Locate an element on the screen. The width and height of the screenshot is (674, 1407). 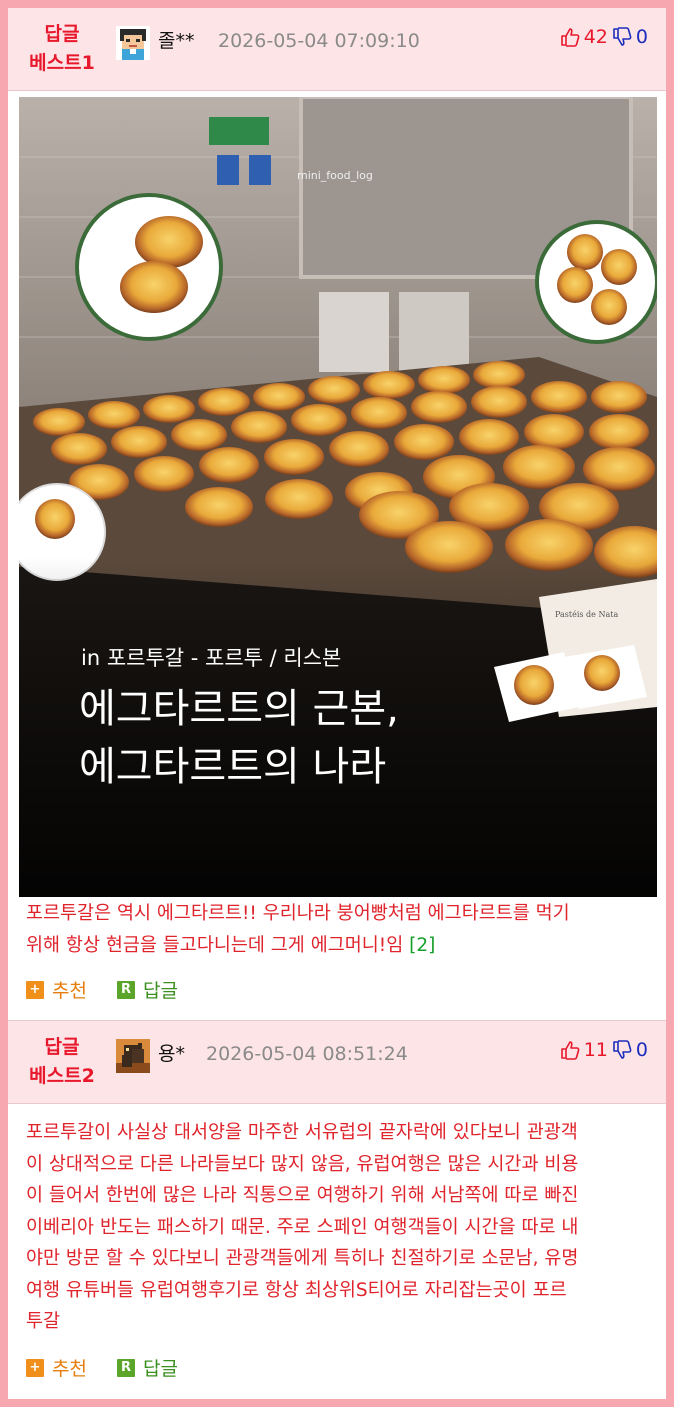
best-badge-line2: 베스트1 is located at coordinates (62, 63).